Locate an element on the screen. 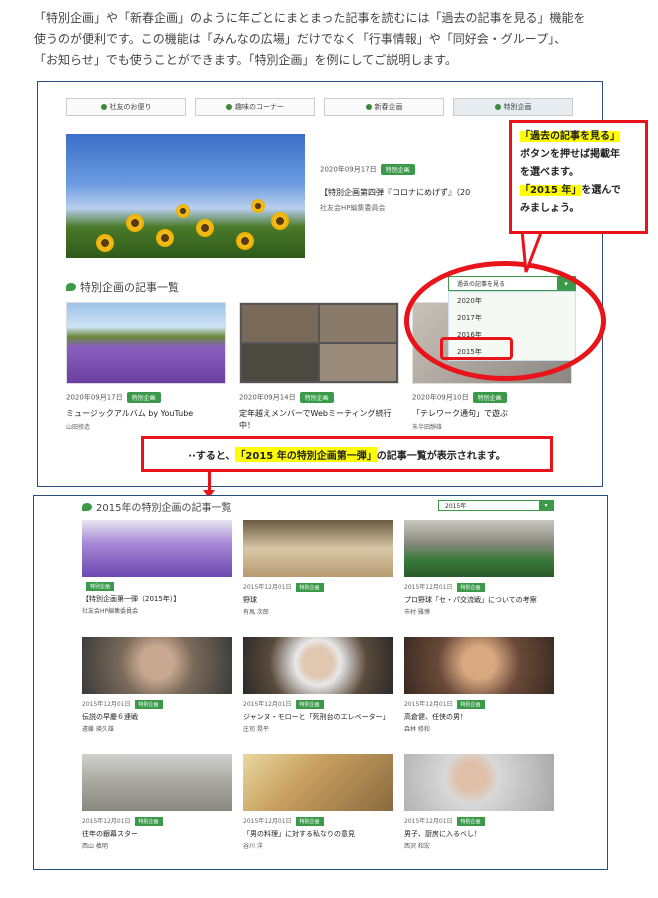  intro-line: 「お知らせ」でも使うことができます。「特別企画」を例にしてご説明します。 is located at coordinates (246, 60).